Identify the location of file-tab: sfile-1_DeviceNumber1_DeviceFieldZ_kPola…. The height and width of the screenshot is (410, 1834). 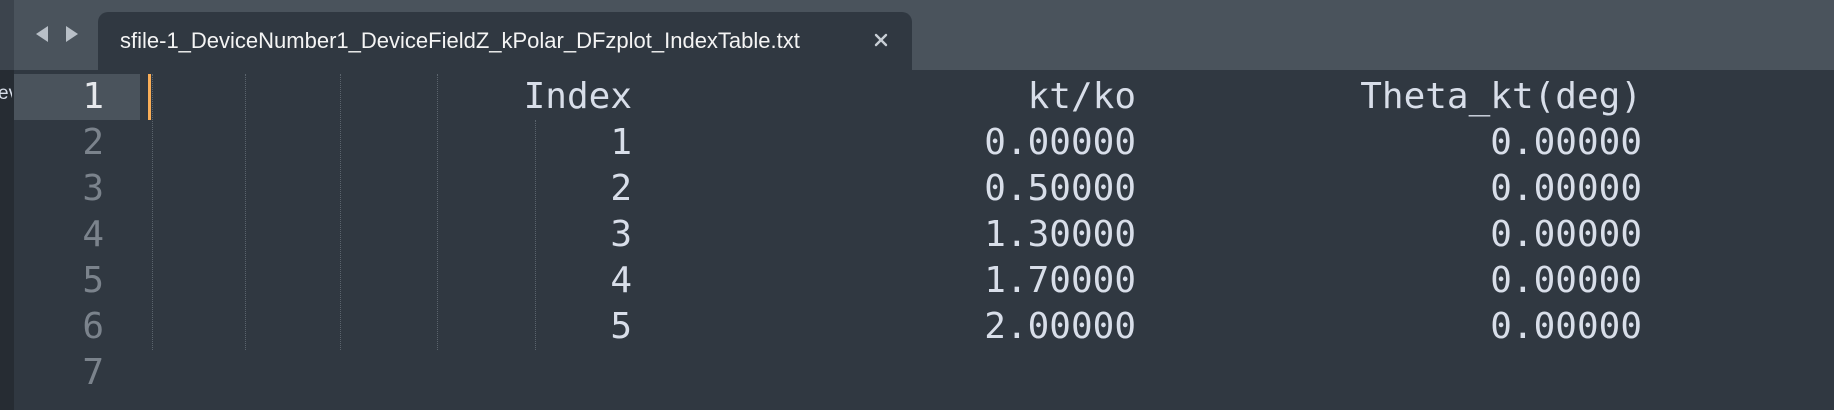
(505, 41).